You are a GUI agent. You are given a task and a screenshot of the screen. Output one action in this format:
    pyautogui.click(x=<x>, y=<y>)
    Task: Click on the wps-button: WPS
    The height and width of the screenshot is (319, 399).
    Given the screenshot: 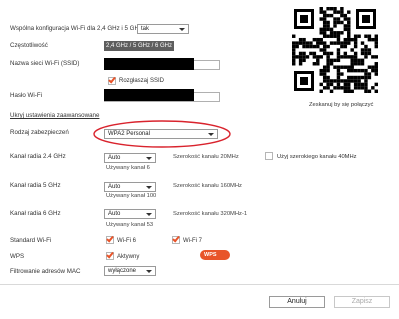 What is the action you would take?
    pyautogui.click(x=215, y=255)
    